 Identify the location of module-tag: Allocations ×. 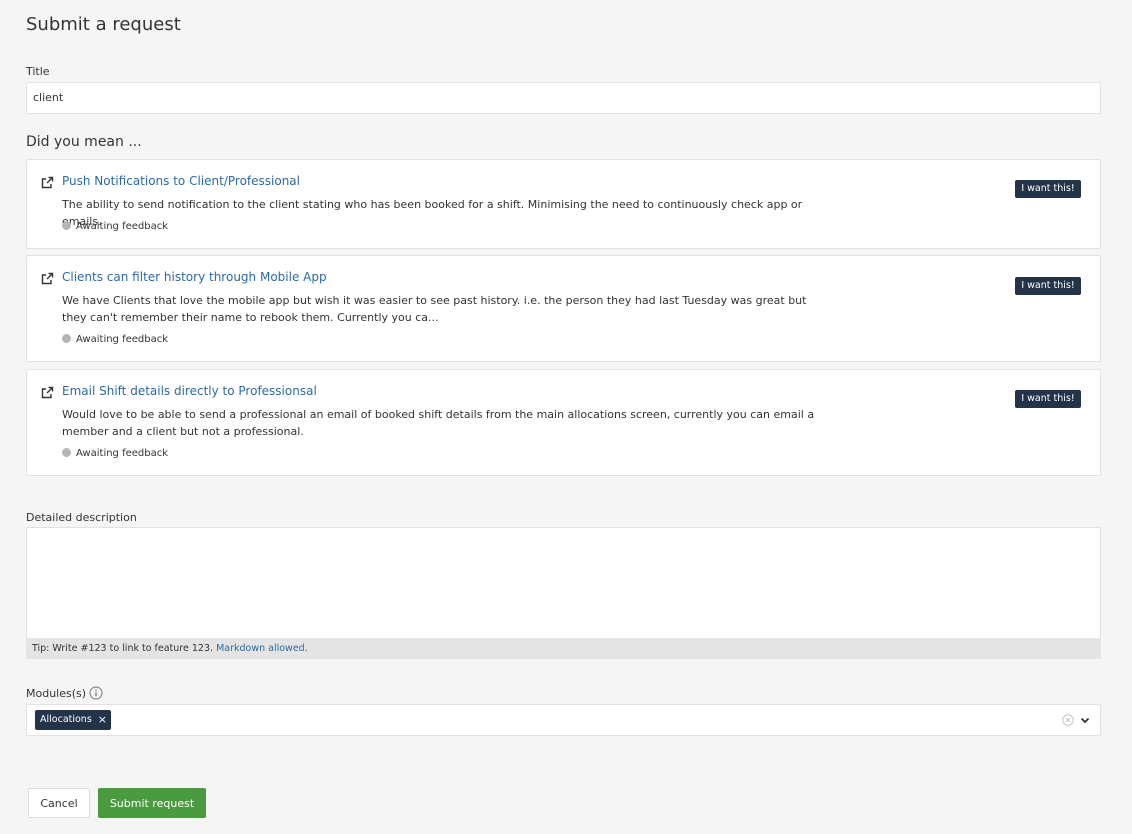
(73, 720).